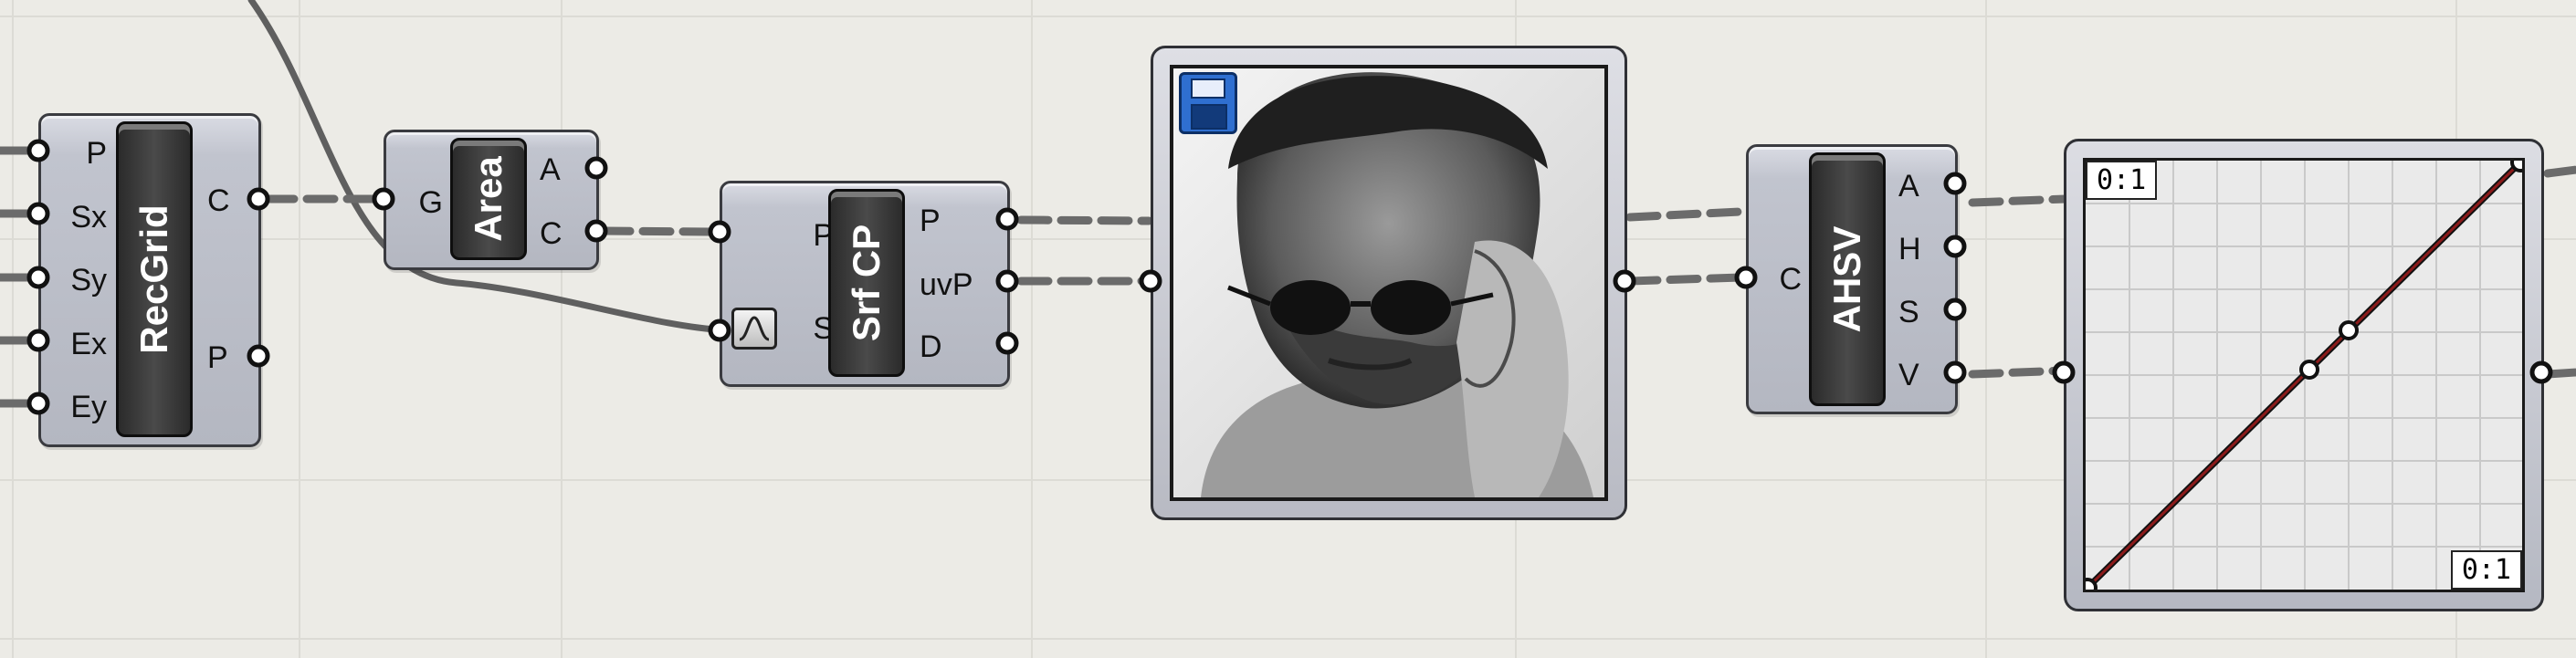 The image size is (2576, 658). Describe the element at coordinates (420, 202) in the screenshot. I see `area-input-g: G` at that location.